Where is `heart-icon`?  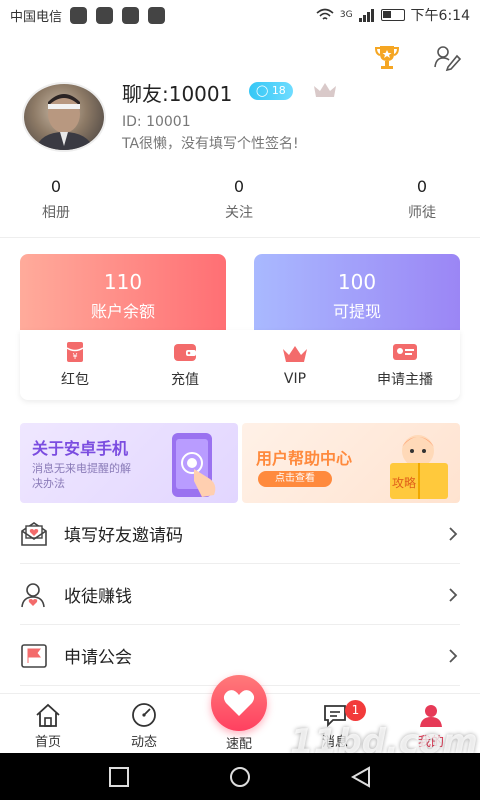
heart-icon is located at coordinates (239, 703).